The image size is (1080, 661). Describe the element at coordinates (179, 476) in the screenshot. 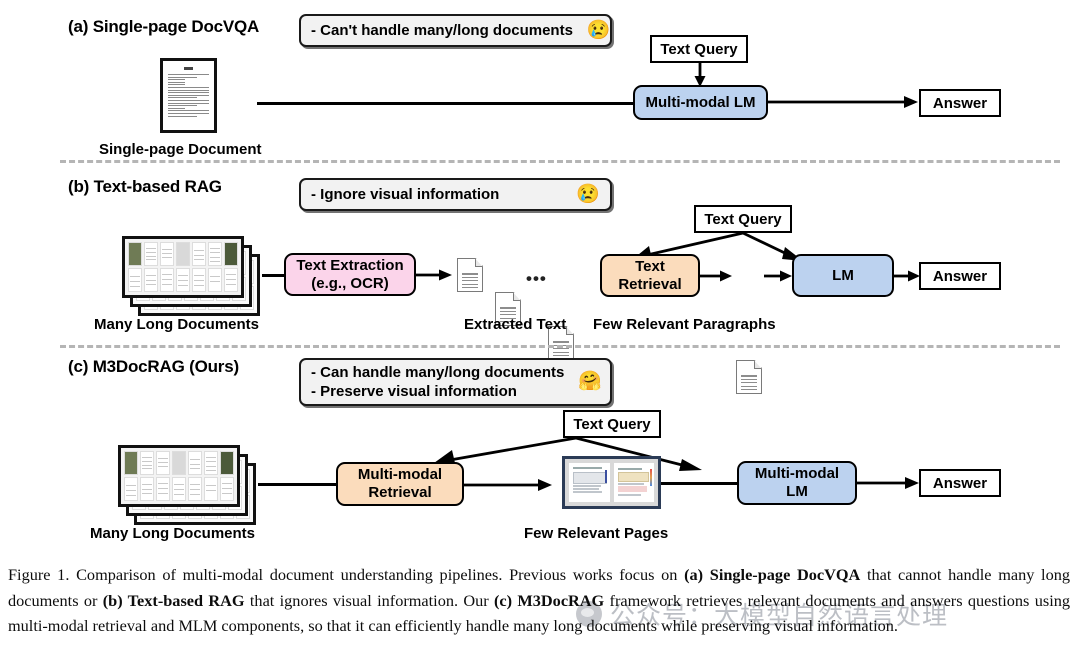

I see `document-sheet-front` at that location.